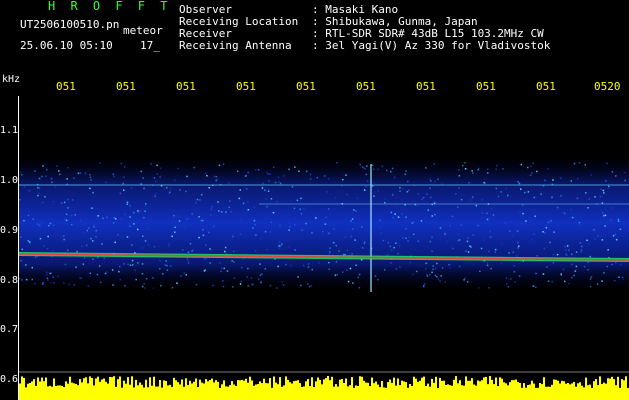  I want to click on y-tick: 0.9, so click(9, 230).